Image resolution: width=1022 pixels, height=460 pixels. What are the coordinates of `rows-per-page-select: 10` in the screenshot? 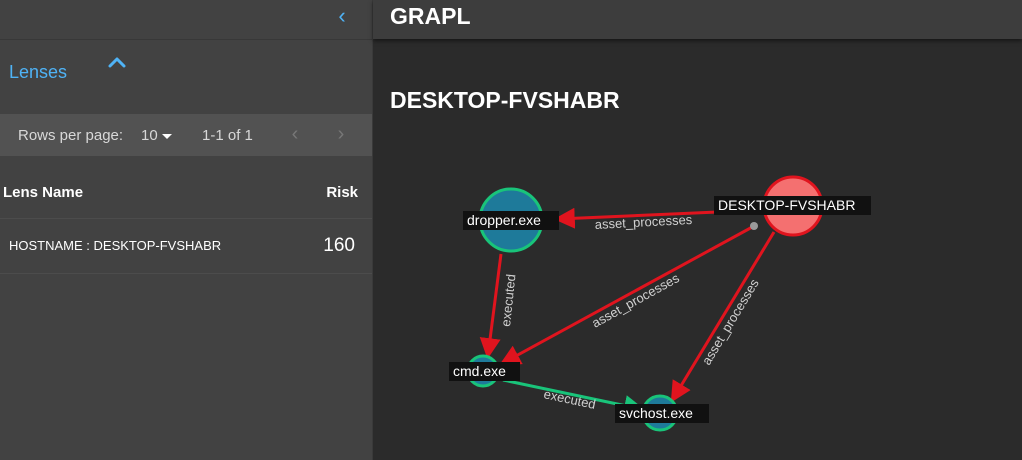 It's located at (156, 135).